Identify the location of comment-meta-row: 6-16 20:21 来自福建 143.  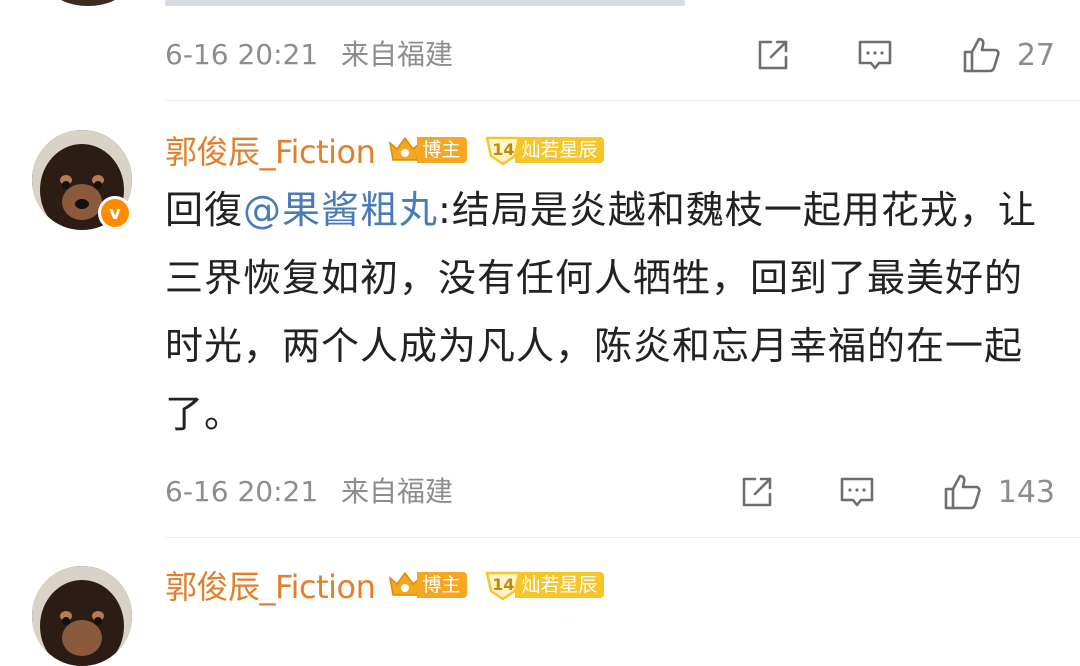
(610, 492).